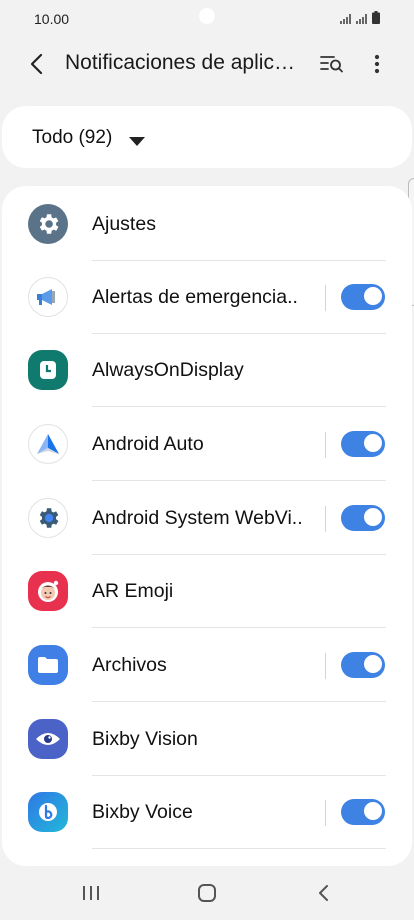 The height and width of the screenshot is (920, 414). I want to click on app-name: Ajustes, so click(124, 224).